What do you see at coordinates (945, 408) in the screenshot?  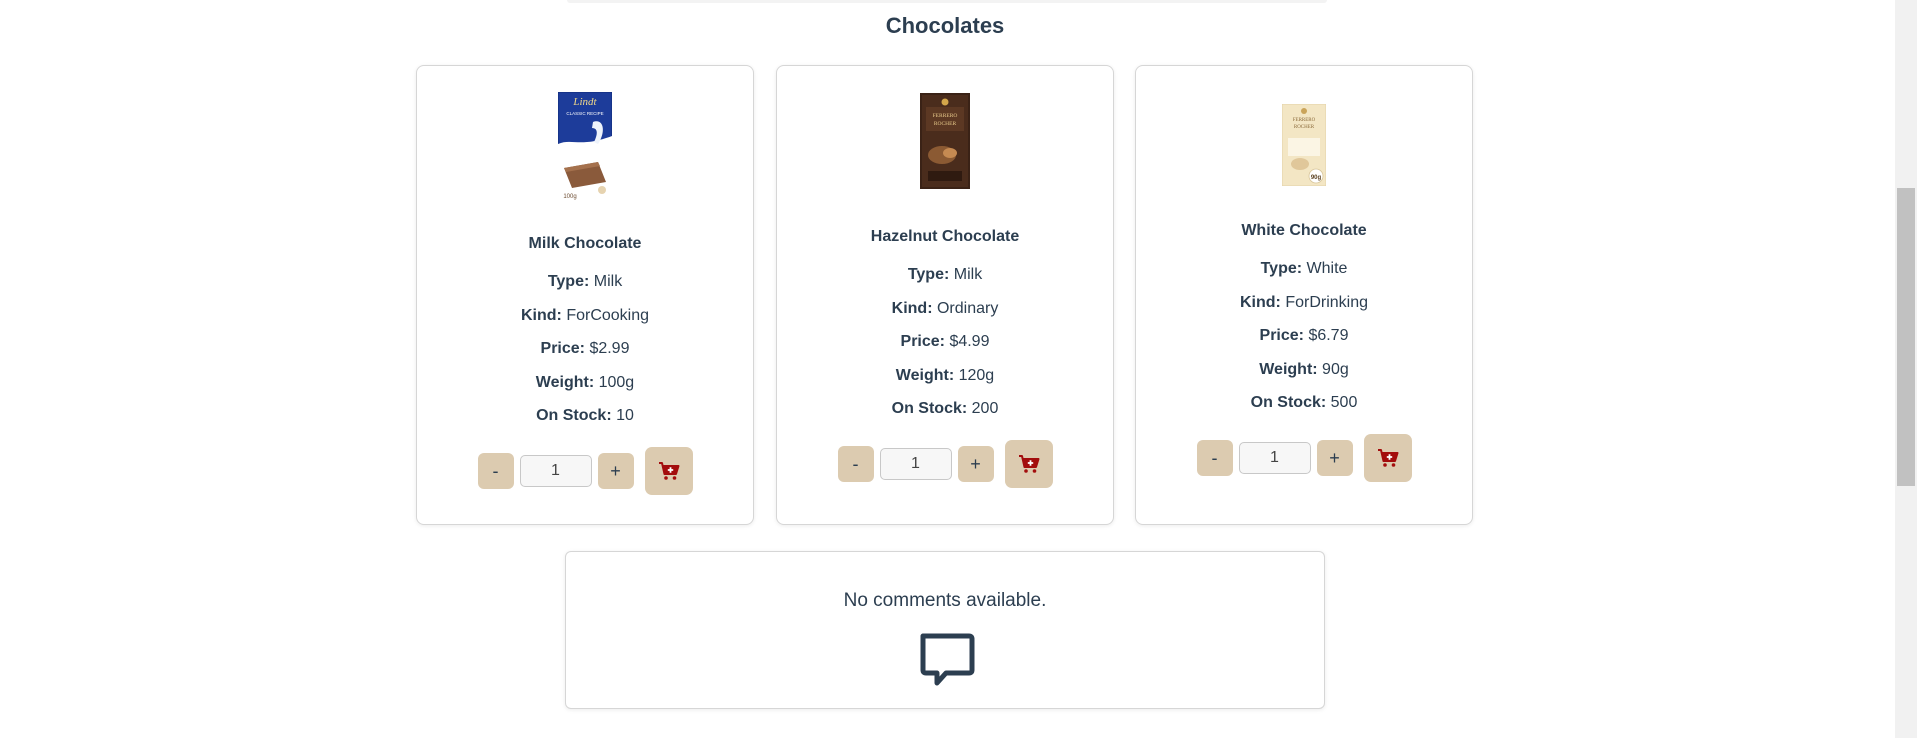 I see `product-stock: On Stock: 200` at bounding box center [945, 408].